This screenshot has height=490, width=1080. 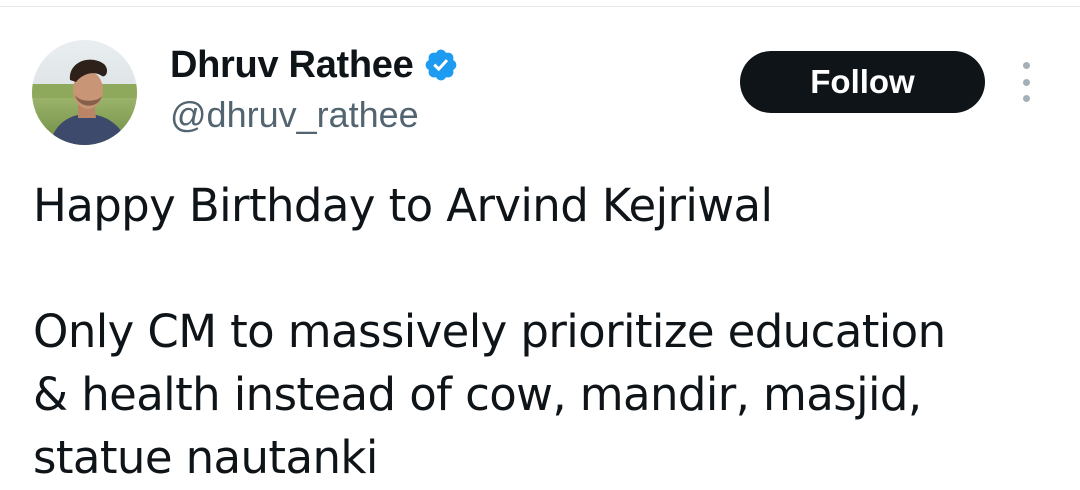 I want to click on tweet-paragraph-2-line-3: statue nautanki, so click(x=205, y=457).